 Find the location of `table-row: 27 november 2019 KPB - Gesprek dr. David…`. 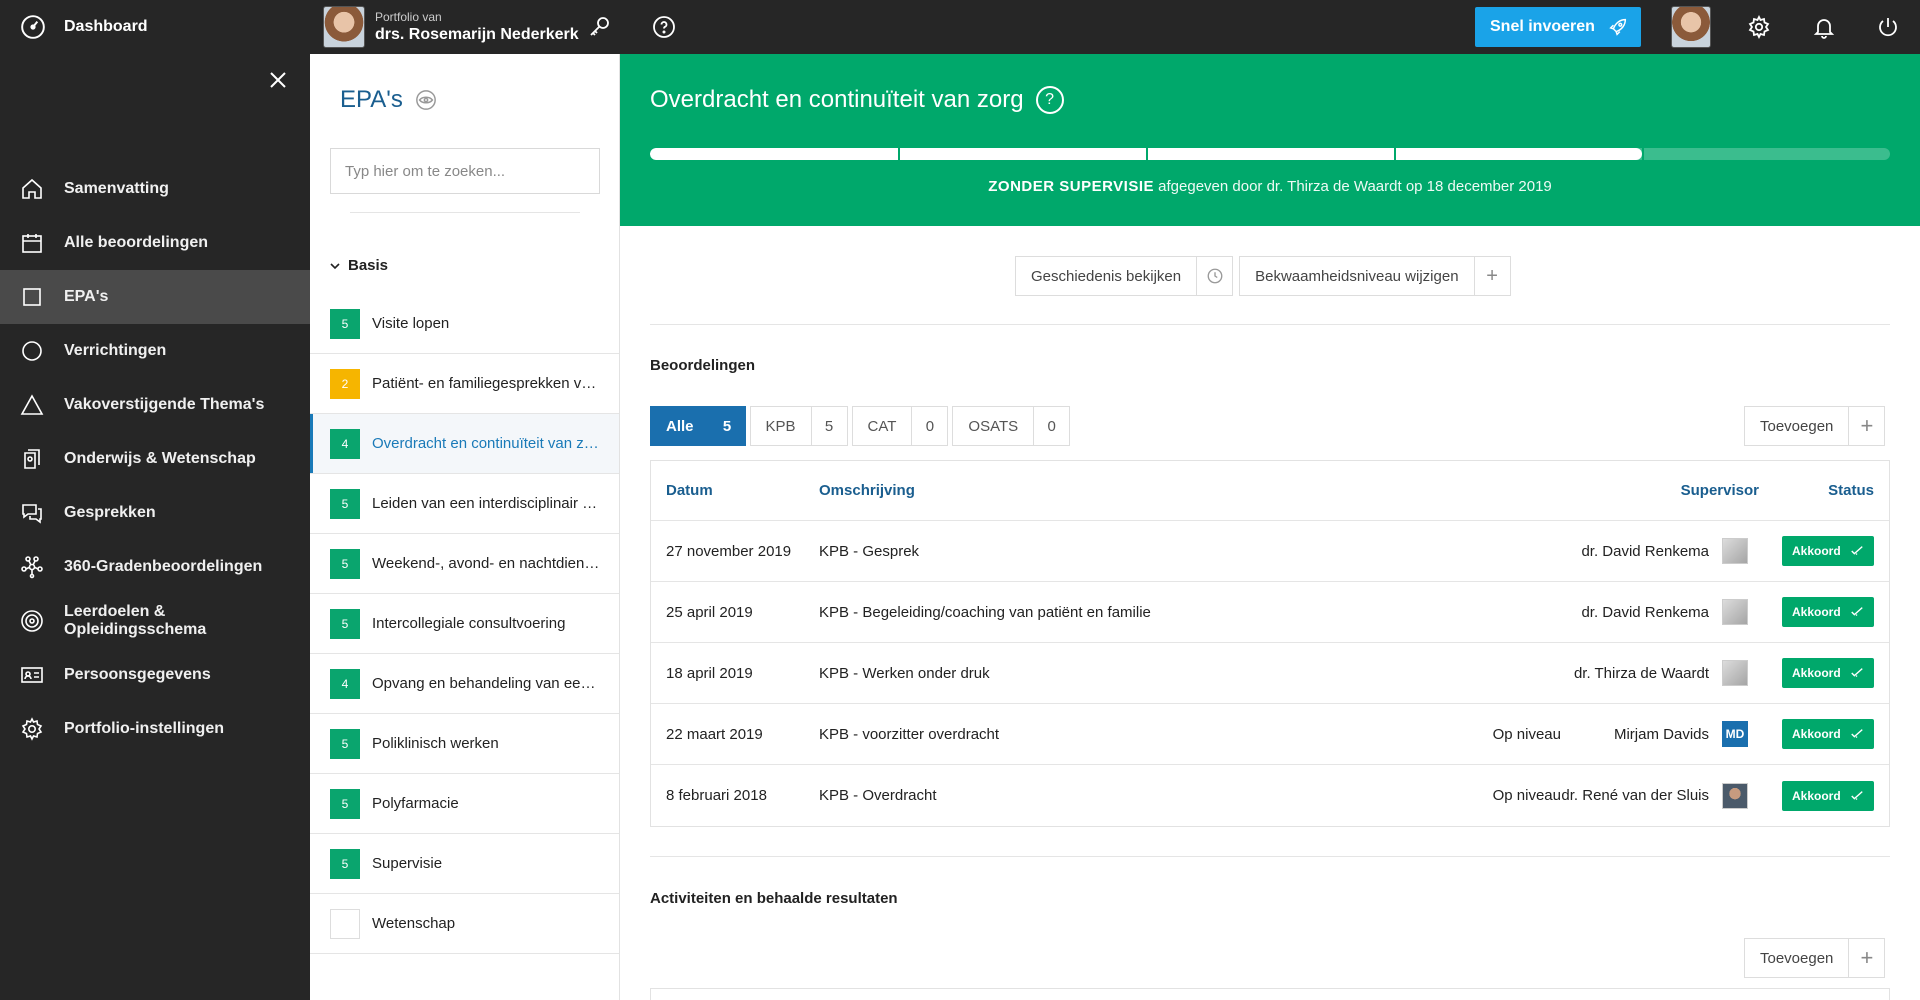

table-row: 27 november 2019 KPB - Gesprek dr. David… is located at coordinates (1270, 551).